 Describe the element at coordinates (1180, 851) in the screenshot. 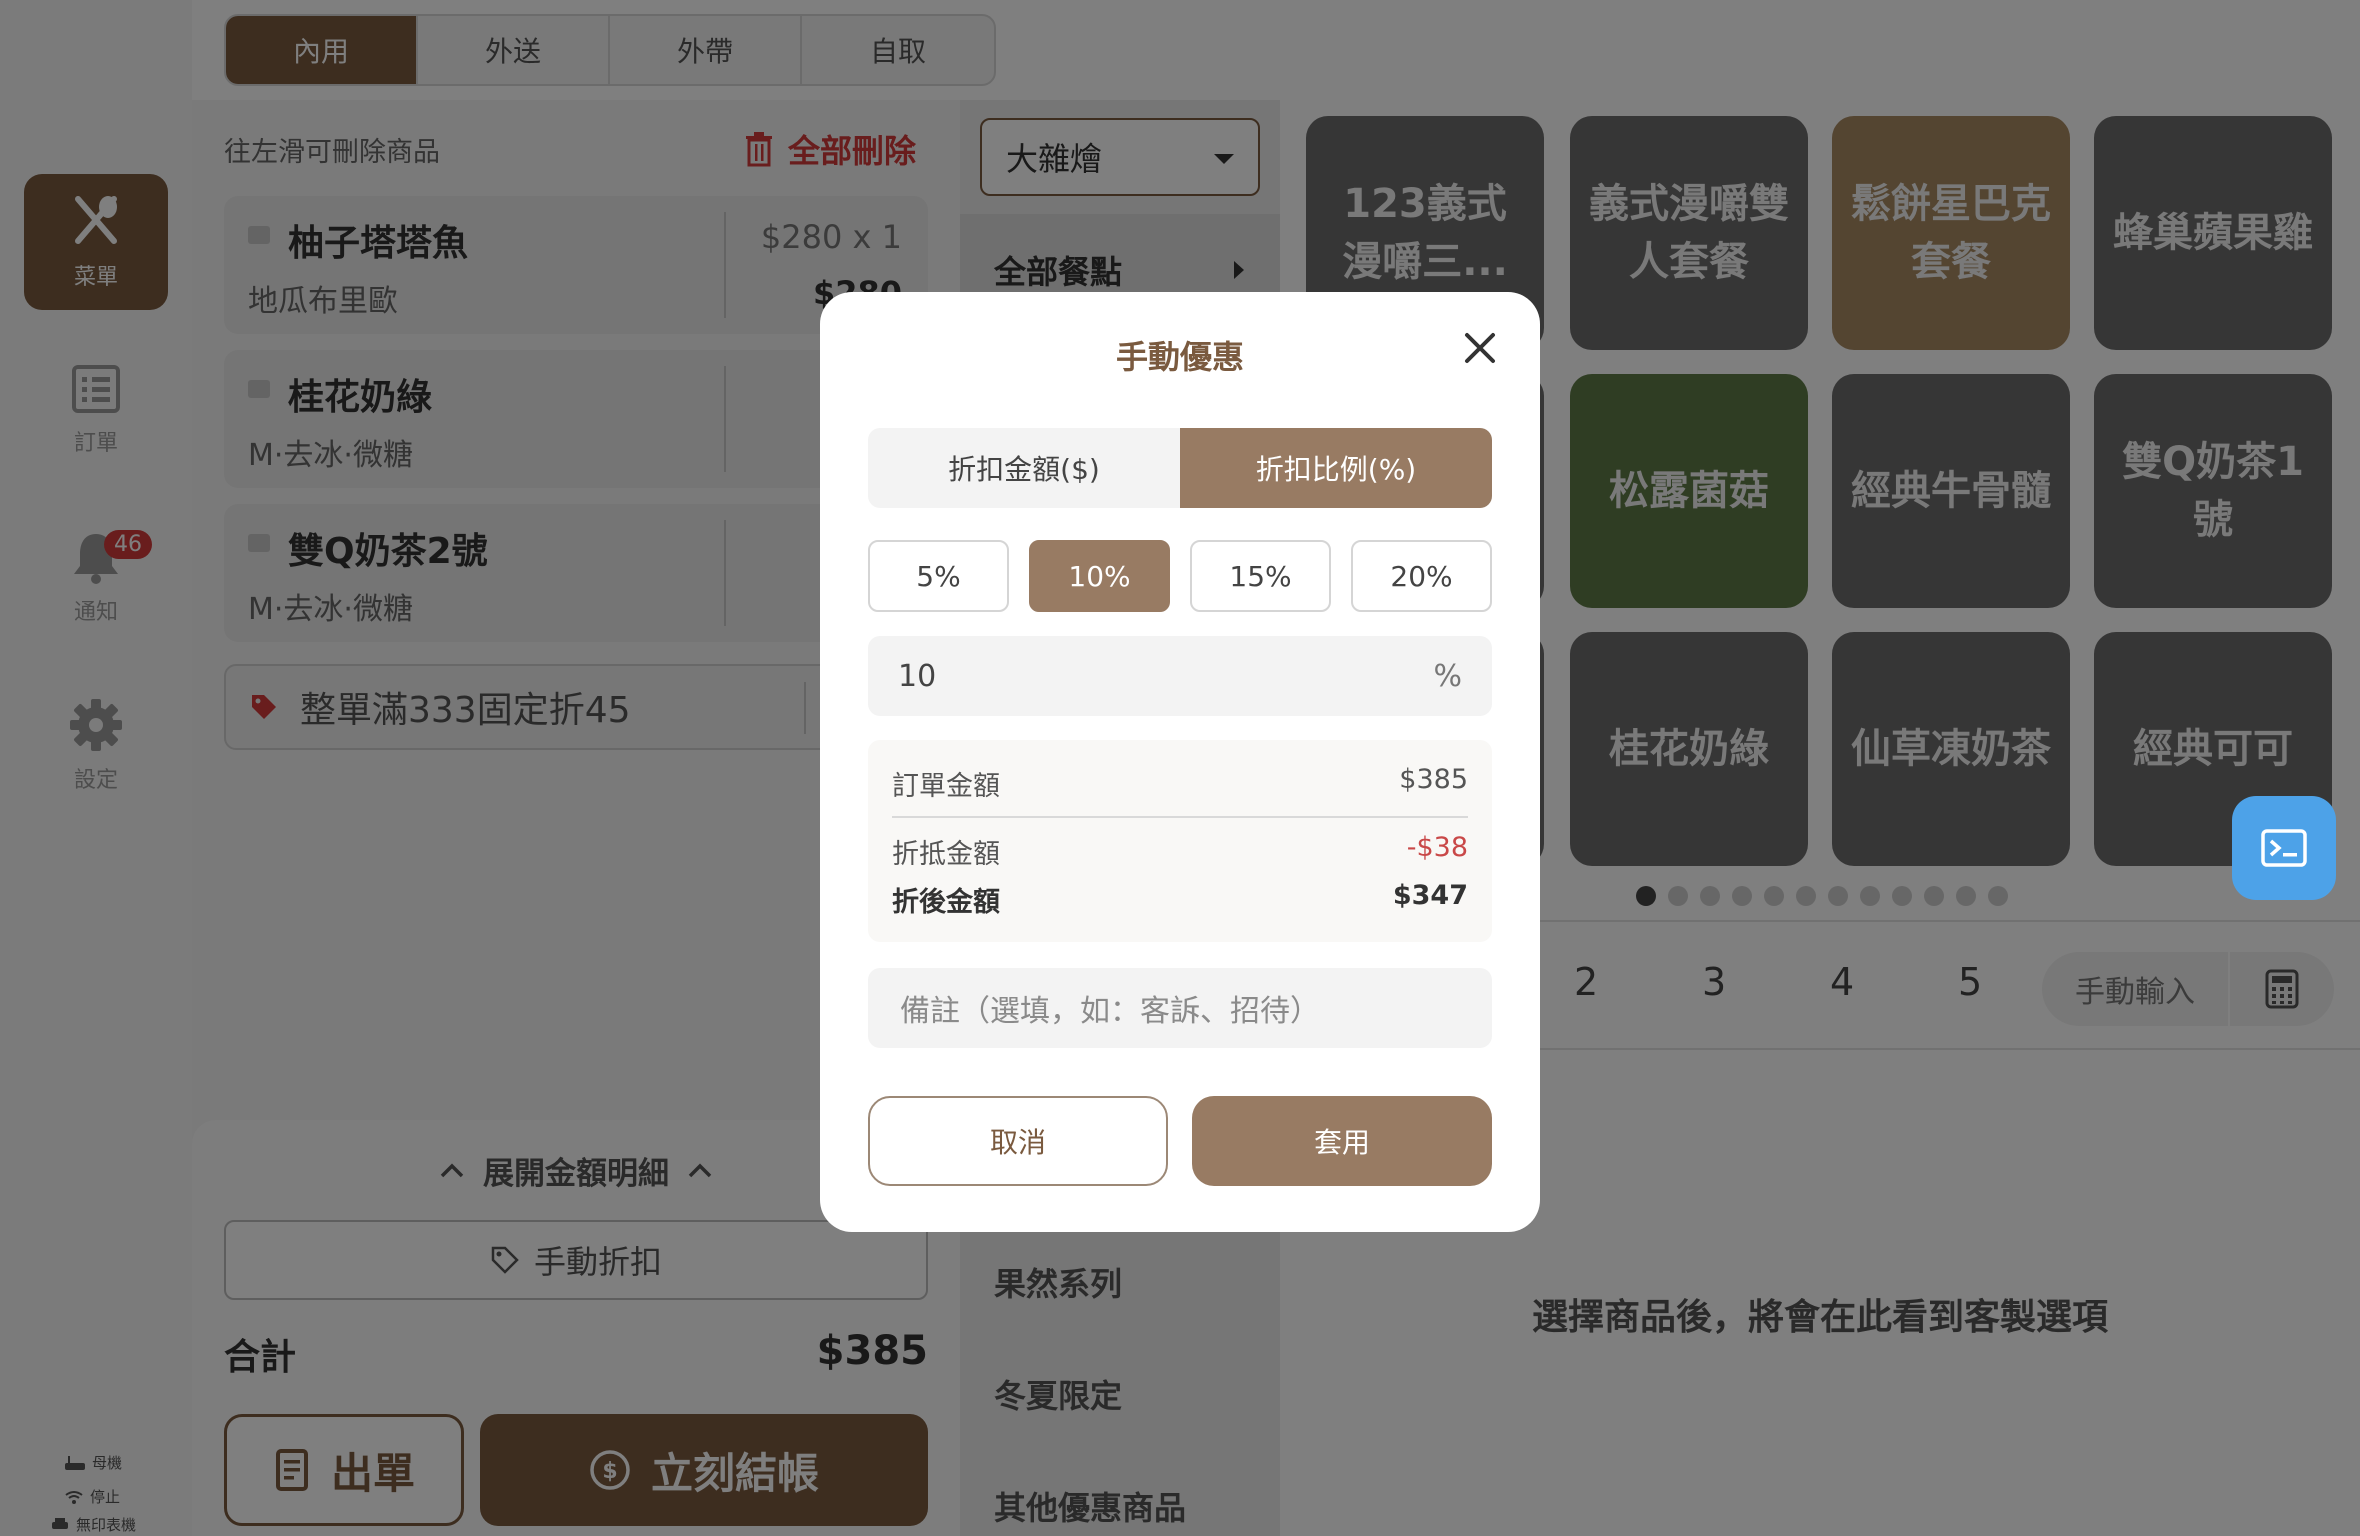

I see `discount-amount-row: 折抵金額 -$38` at that location.